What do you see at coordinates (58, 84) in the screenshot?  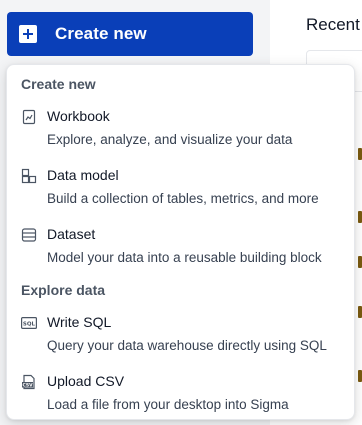 I see `section-title-create-new: Create new` at bounding box center [58, 84].